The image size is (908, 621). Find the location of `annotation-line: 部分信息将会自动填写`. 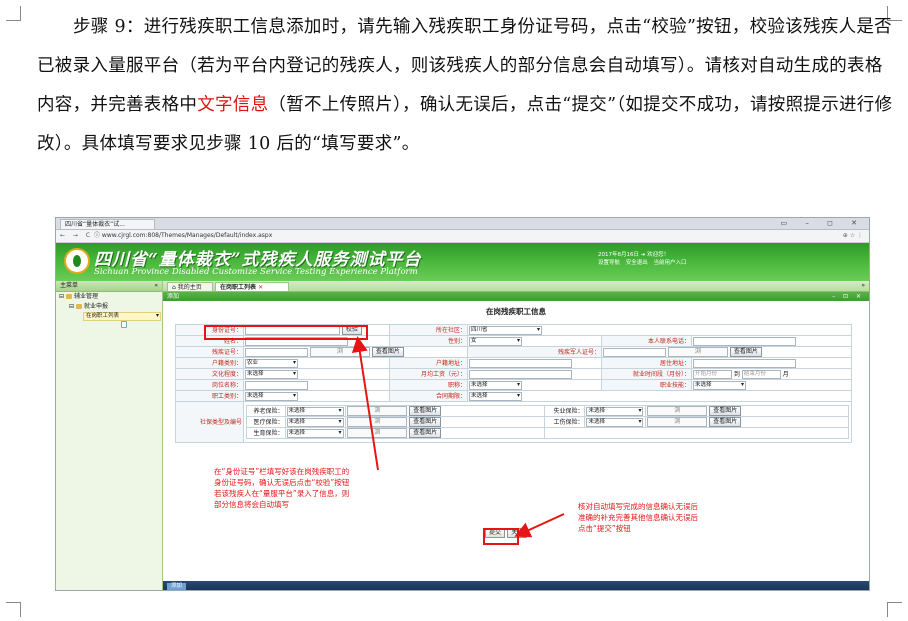

annotation-line: 部分信息将会自动填写 is located at coordinates (251, 504).